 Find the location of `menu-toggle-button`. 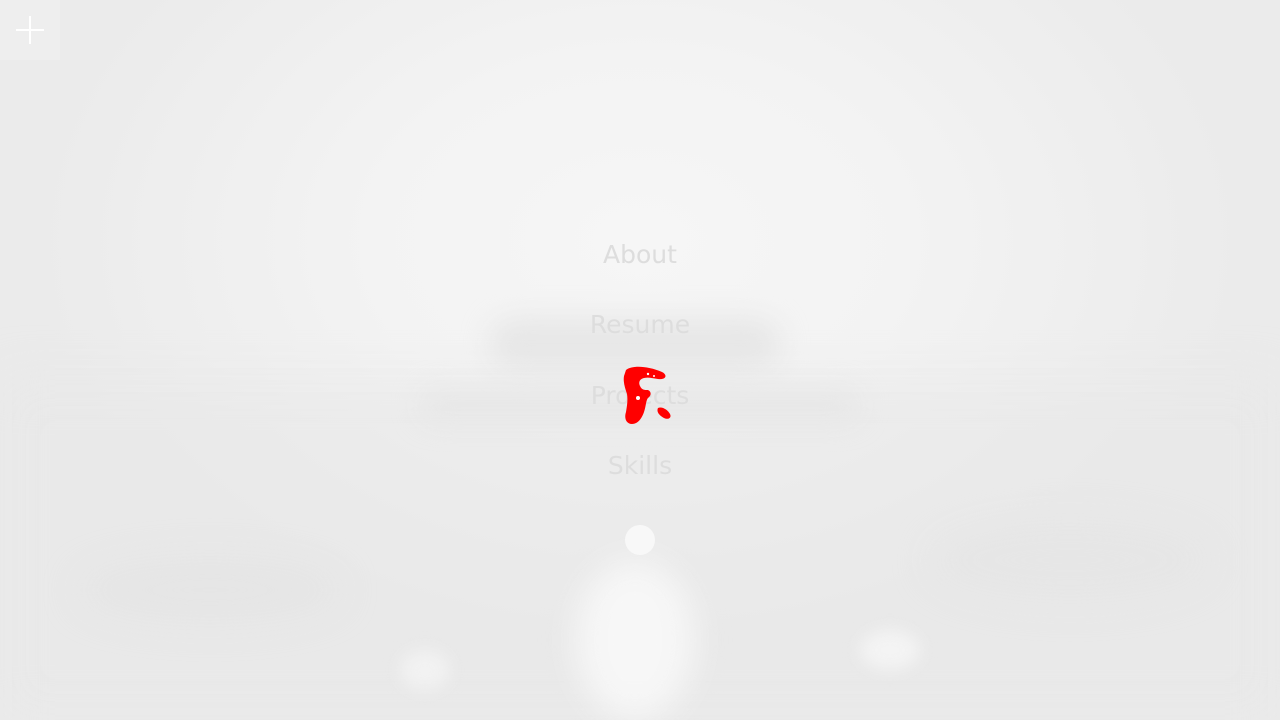

menu-toggle-button is located at coordinates (30, 30).